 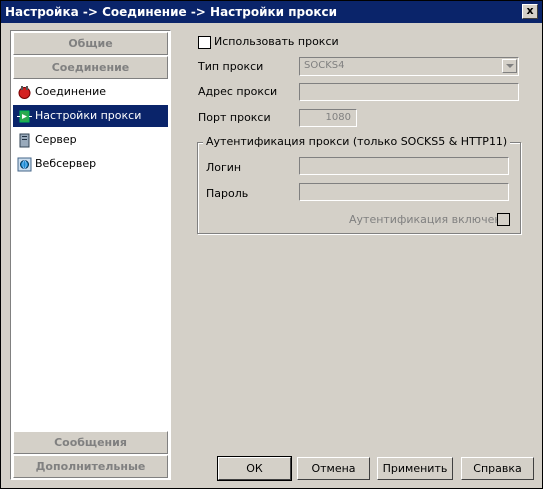 I want to click on globe-icon, so click(x=24, y=164).